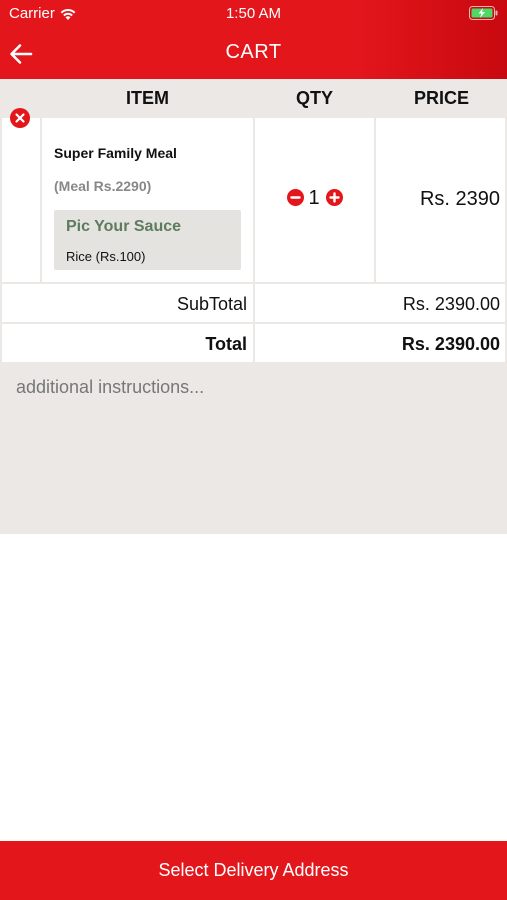  I want to click on qty-increase-button, so click(334, 197).